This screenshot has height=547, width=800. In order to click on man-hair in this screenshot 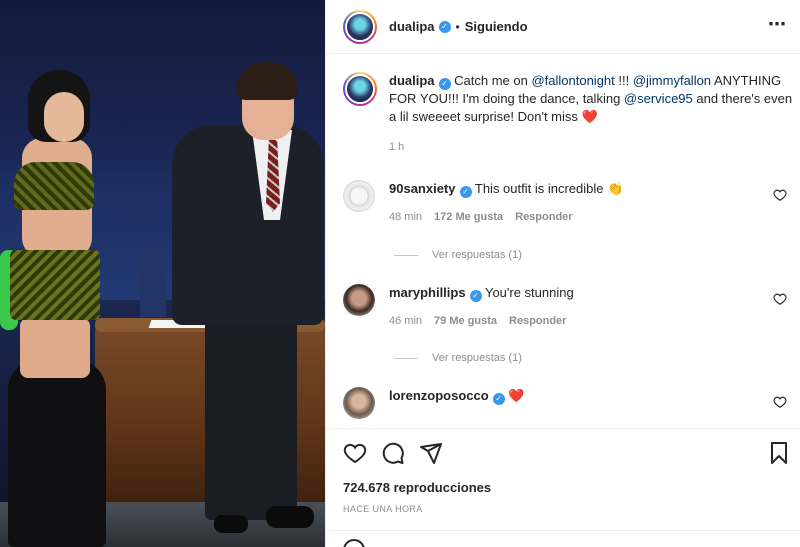, I will do `click(267, 81)`.